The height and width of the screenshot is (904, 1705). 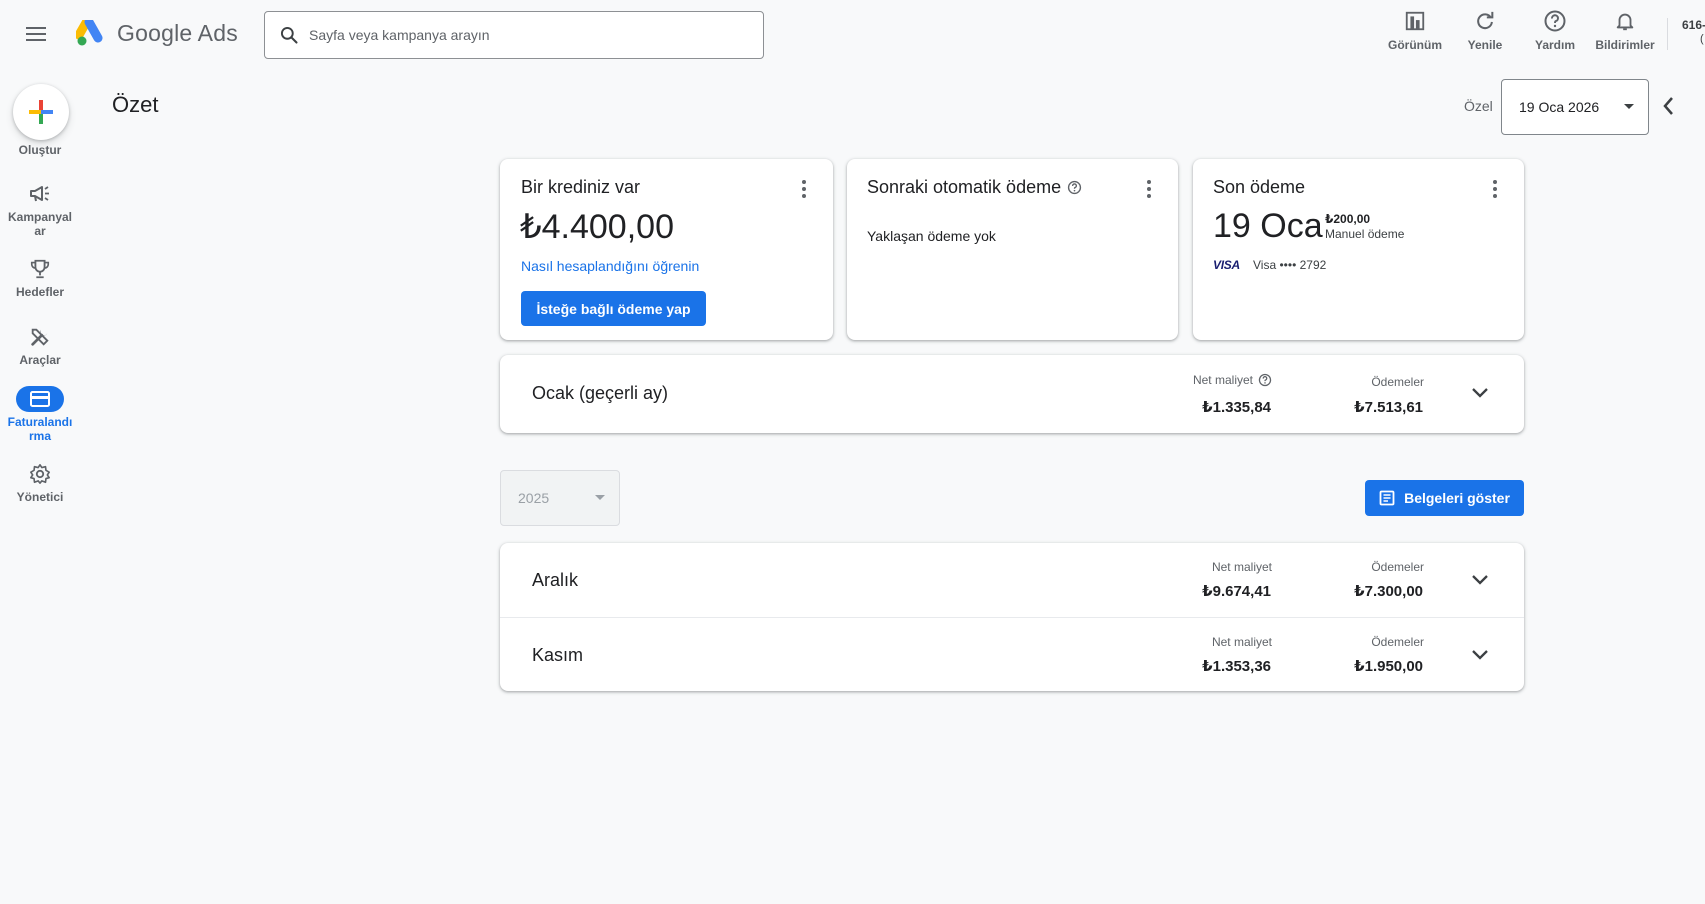 I want to click on sidebar-item-goals: Hedefler, so click(x=40, y=277).